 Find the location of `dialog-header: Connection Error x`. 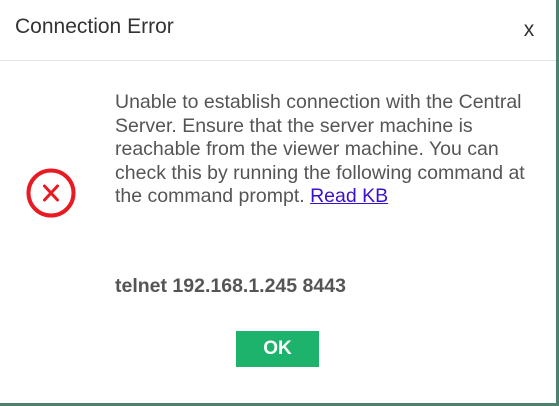

dialog-header: Connection Error x is located at coordinates (278, 30).